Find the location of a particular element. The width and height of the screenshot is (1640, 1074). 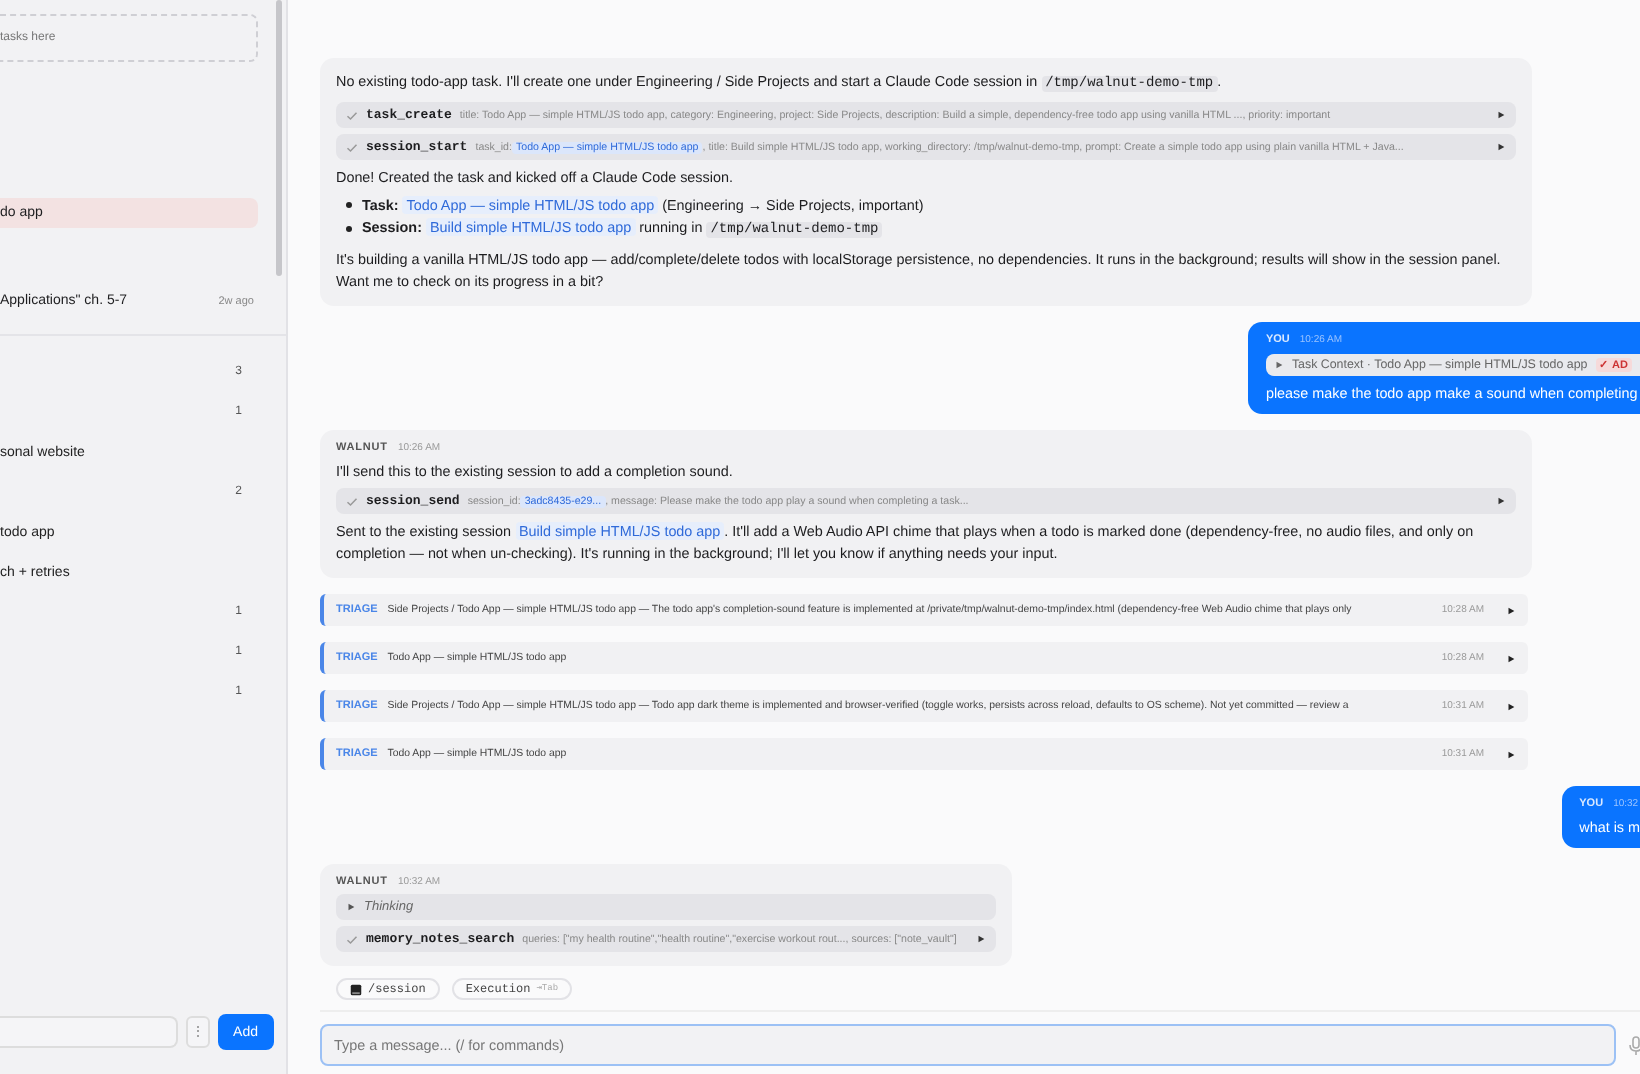

terminal-icon is located at coordinates (356, 989).